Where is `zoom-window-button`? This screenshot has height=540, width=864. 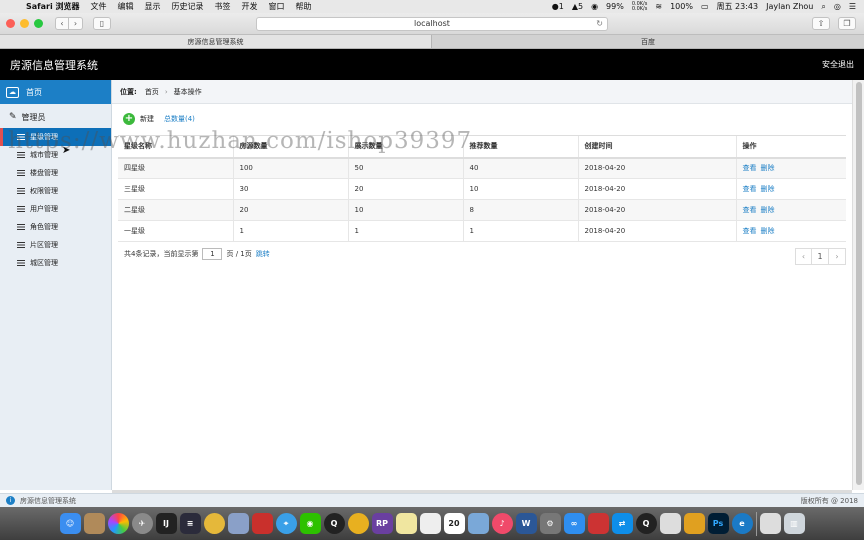 zoom-window-button is located at coordinates (38, 23).